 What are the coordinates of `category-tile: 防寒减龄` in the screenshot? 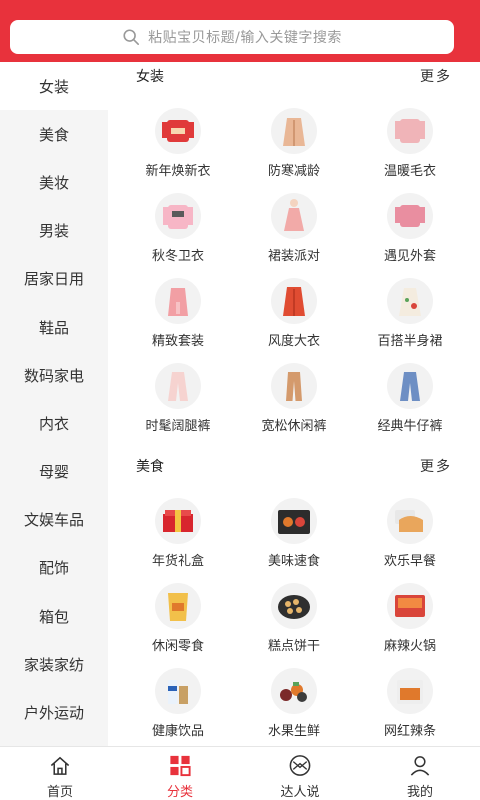 It's located at (294, 148).